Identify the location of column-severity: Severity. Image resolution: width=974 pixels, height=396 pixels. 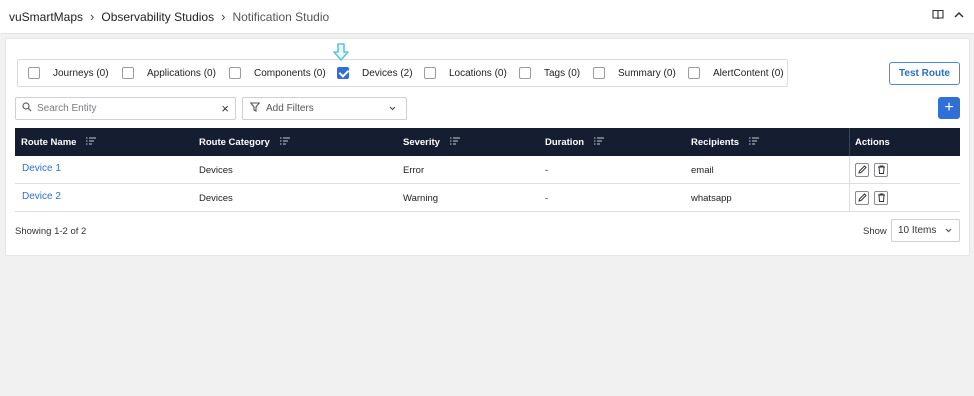
(431, 142).